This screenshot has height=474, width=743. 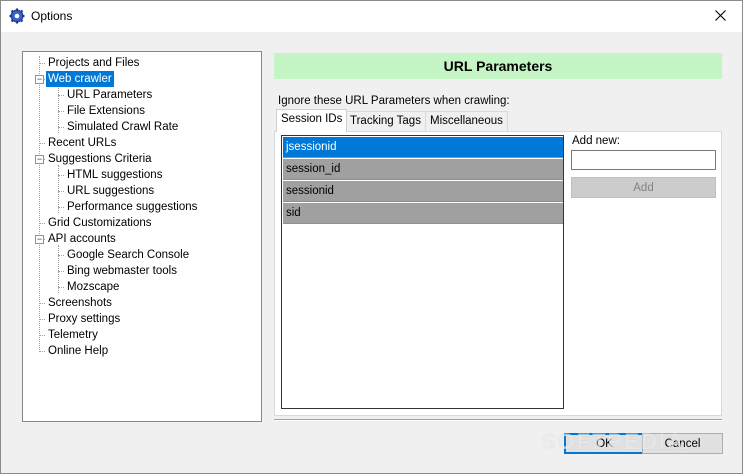 I want to click on tree-item: URL suggestions, so click(x=110, y=191).